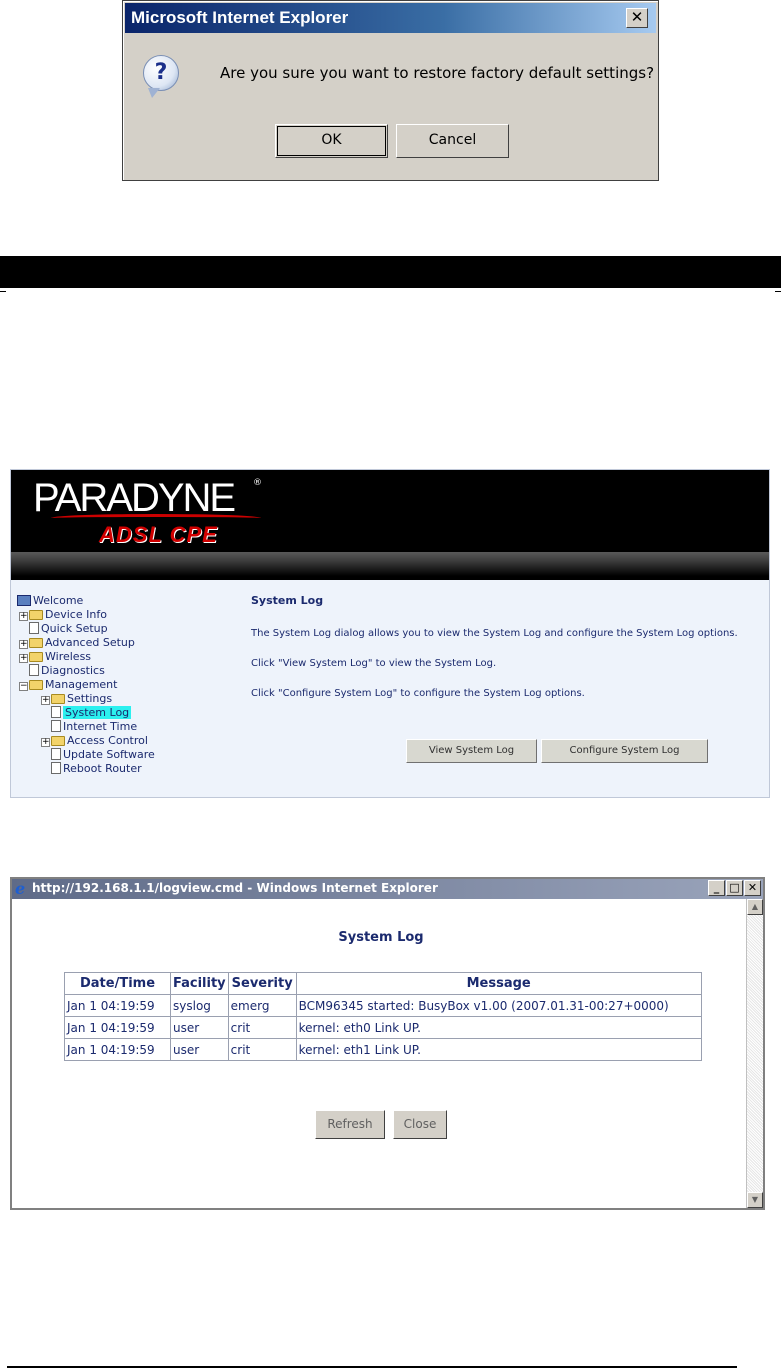 This screenshot has width=781, height=1372. Describe the element at coordinates (624, 751) in the screenshot. I see `configure-system-log-button: Configure System Log` at that location.